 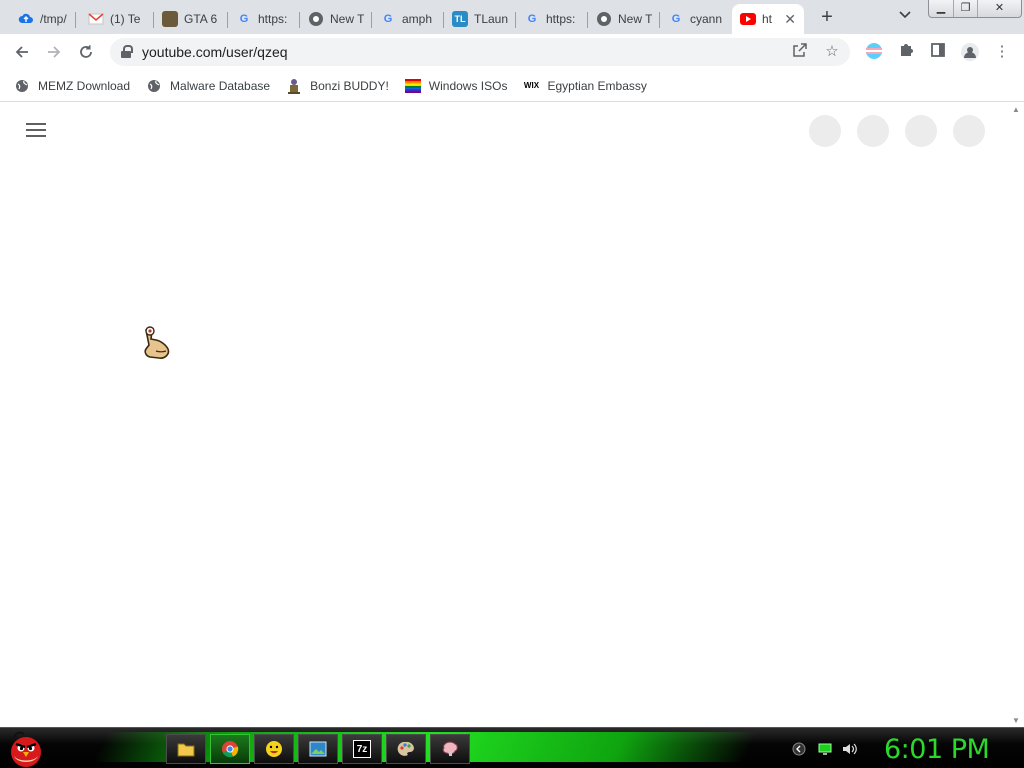 I want to click on tab-google-2: G amph, so click(x=408, y=19).